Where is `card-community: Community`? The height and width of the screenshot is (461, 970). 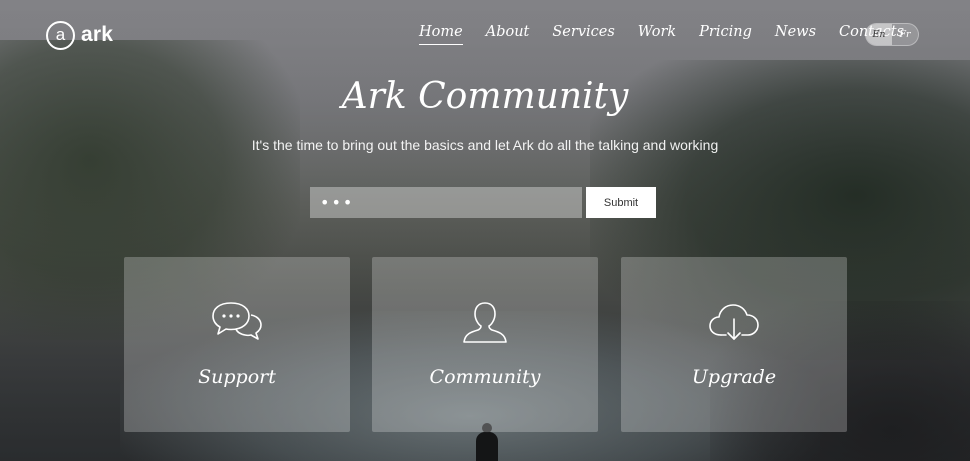 card-community: Community is located at coordinates (485, 344).